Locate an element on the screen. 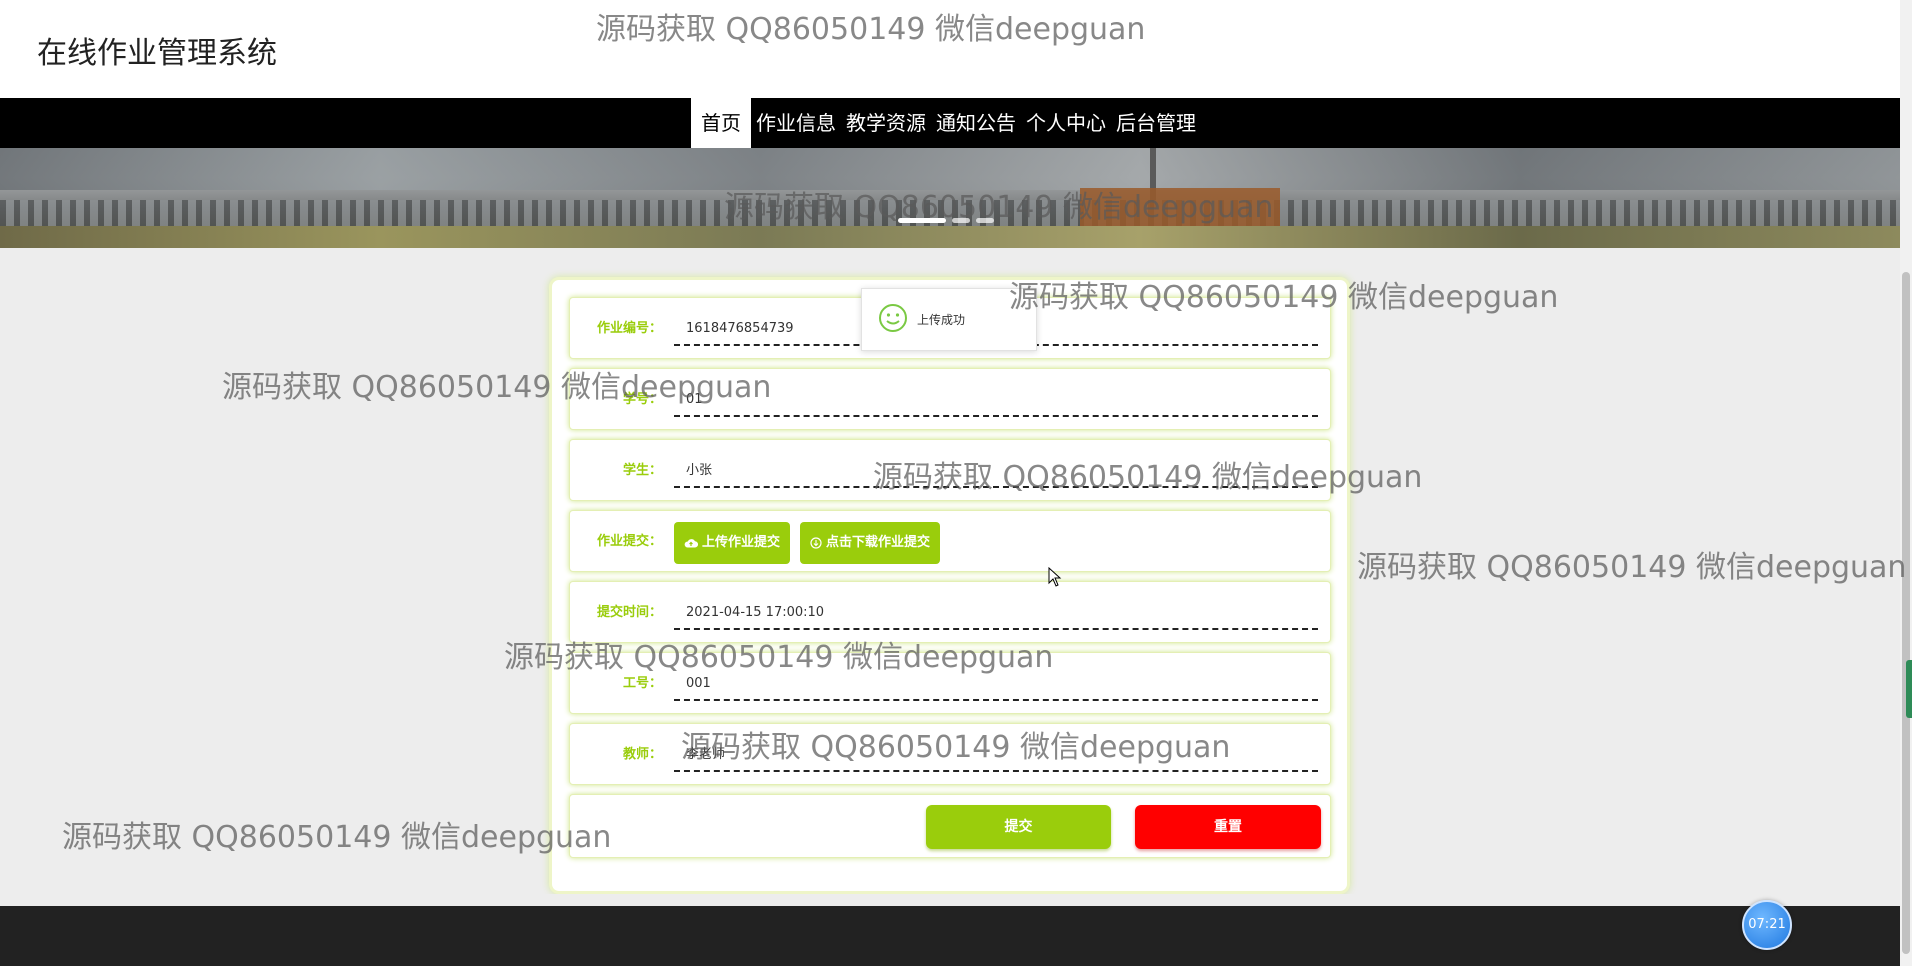 This screenshot has width=1912, height=966. field-label: 学生： is located at coordinates (642, 470).